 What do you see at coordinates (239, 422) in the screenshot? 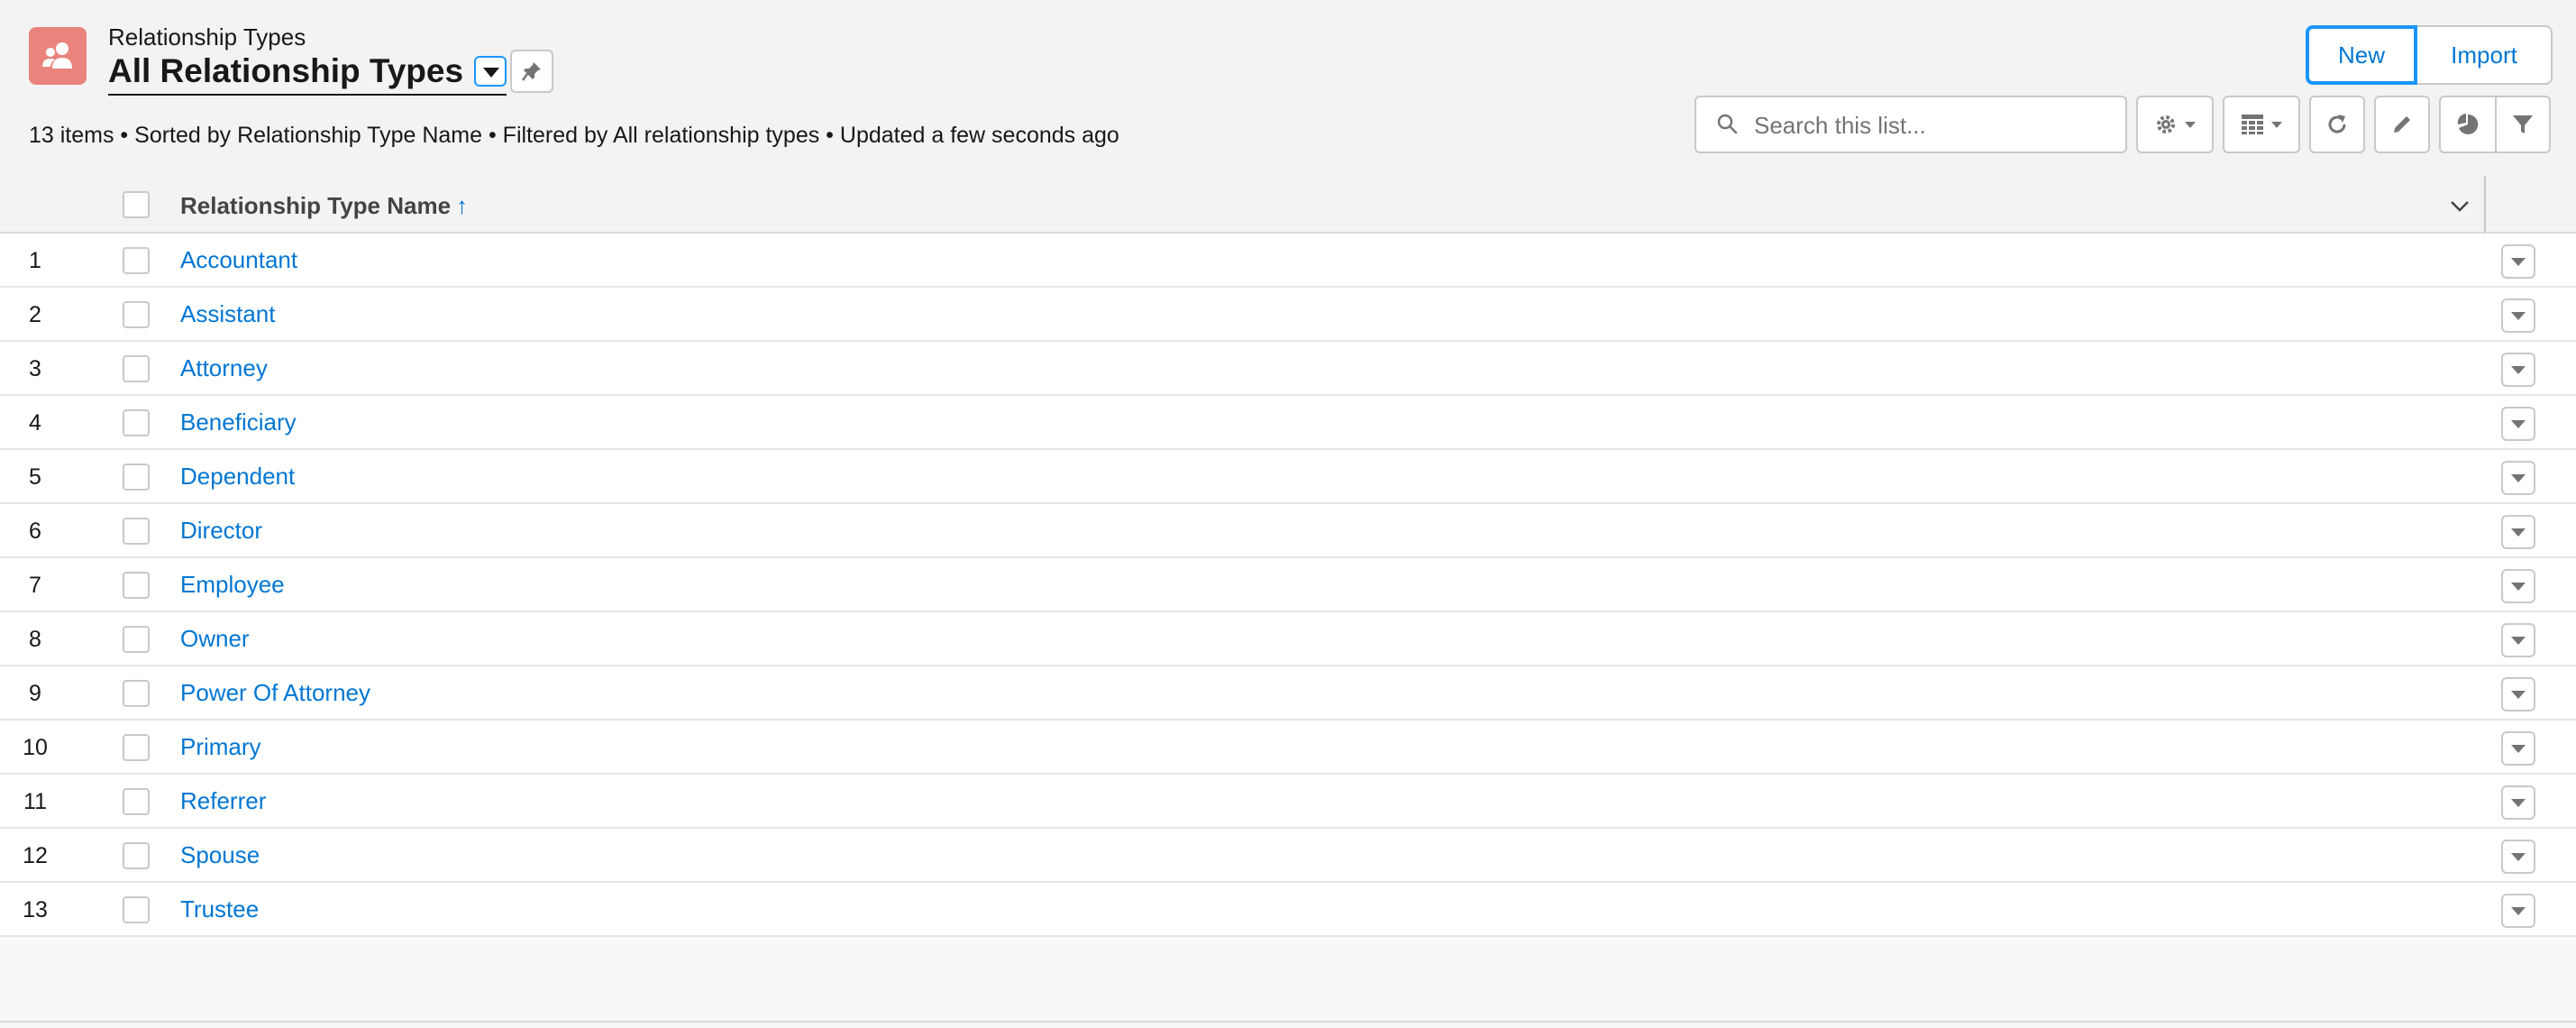
I see `relationship-type-link: Beneficiary` at bounding box center [239, 422].